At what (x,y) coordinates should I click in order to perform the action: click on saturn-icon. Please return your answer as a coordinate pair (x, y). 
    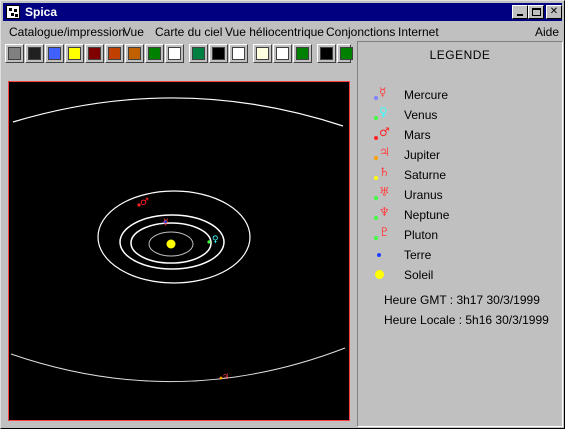
    Looking at the image, I should click on (134, 53).